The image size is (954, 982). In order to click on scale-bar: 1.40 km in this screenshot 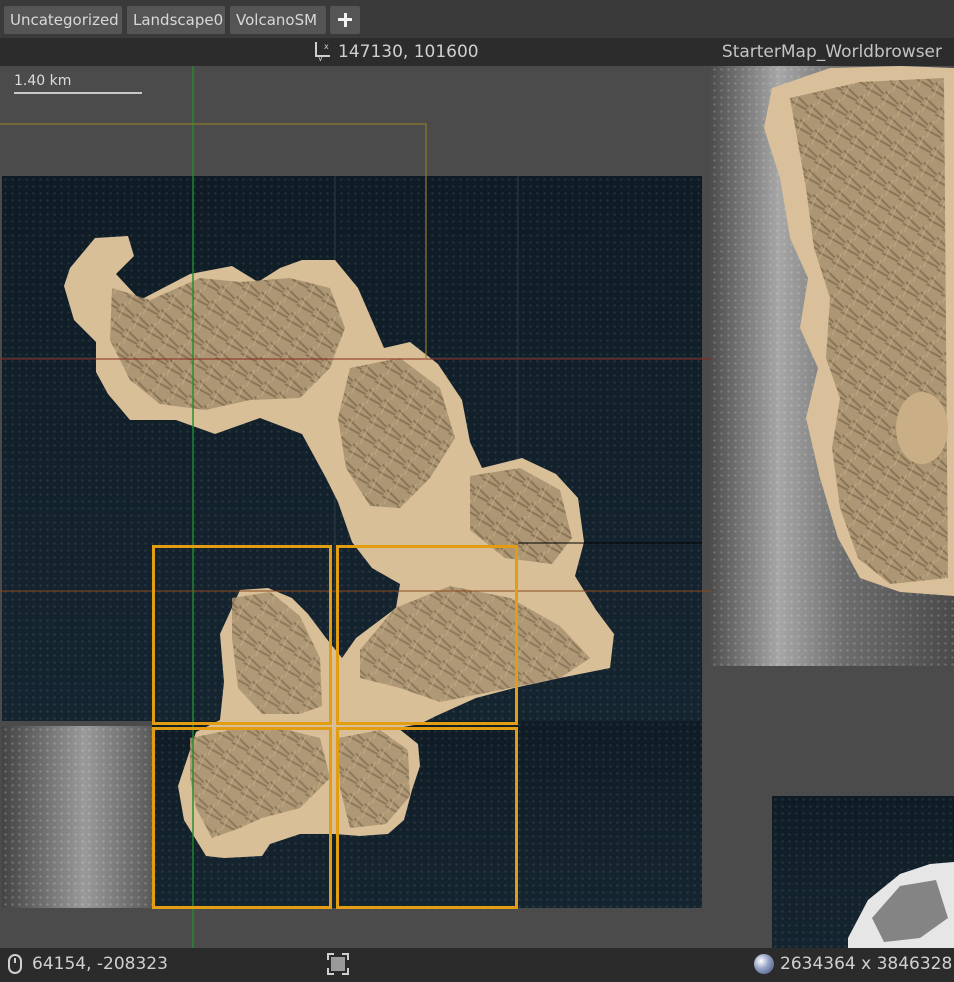, I will do `click(78, 82)`.